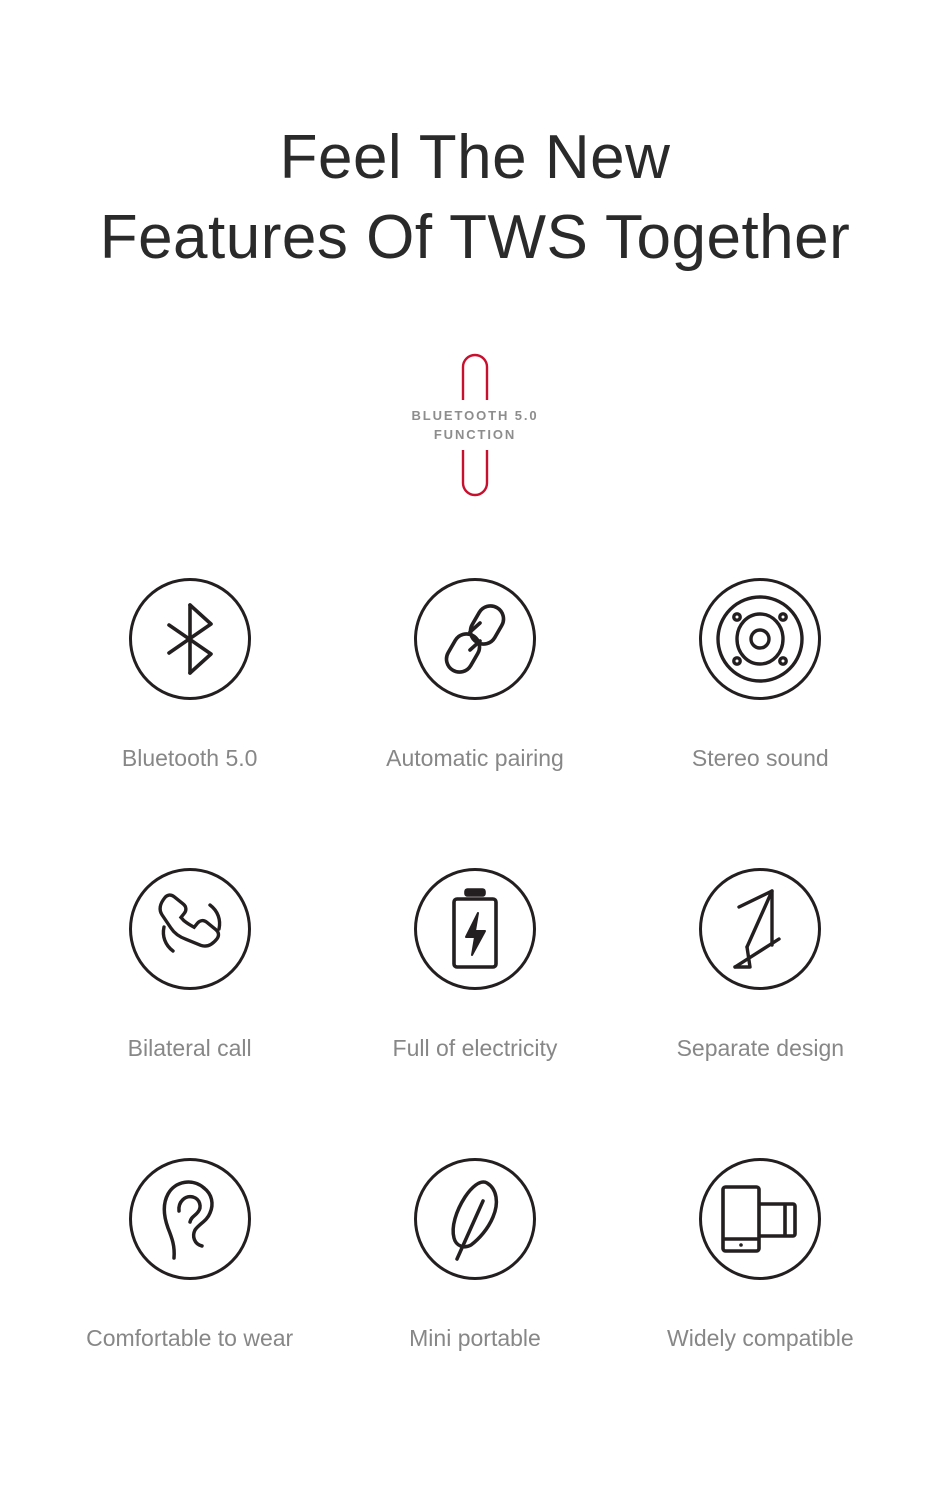  Describe the element at coordinates (475, 157) in the screenshot. I see `page-title-line-1: Feel The New` at that location.